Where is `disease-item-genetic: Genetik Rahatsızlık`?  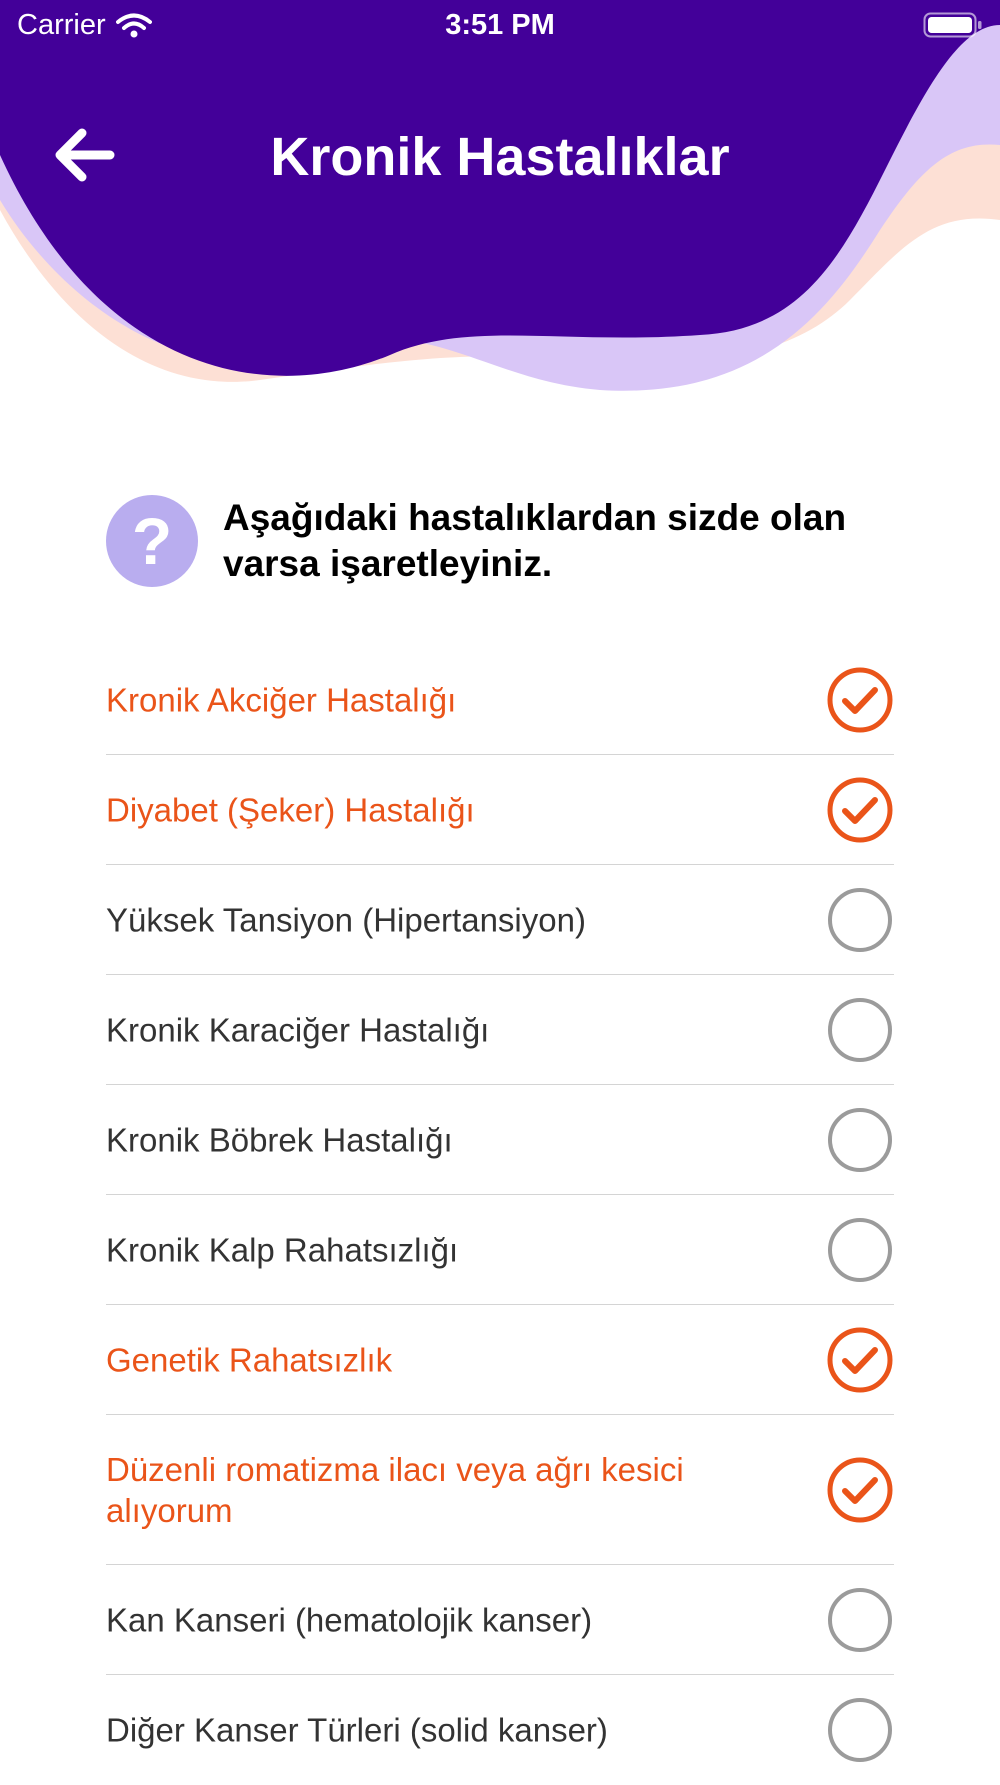
disease-item-genetic: Genetik Rahatsızlık is located at coordinates (500, 1360).